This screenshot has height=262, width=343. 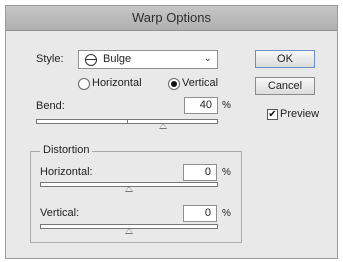 What do you see at coordinates (117, 83) in the screenshot?
I see `horizontal-radio-label: Horizontal` at bounding box center [117, 83].